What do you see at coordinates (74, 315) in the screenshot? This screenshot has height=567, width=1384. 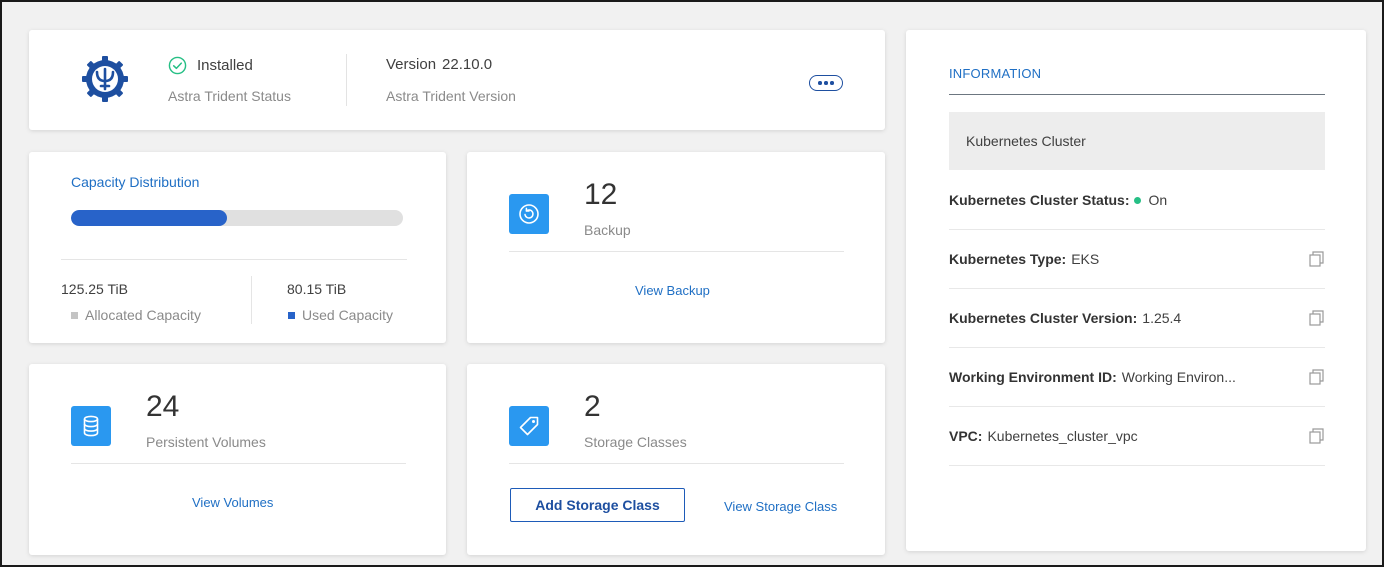 I see `allocated-legend-swatch` at bounding box center [74, 315].